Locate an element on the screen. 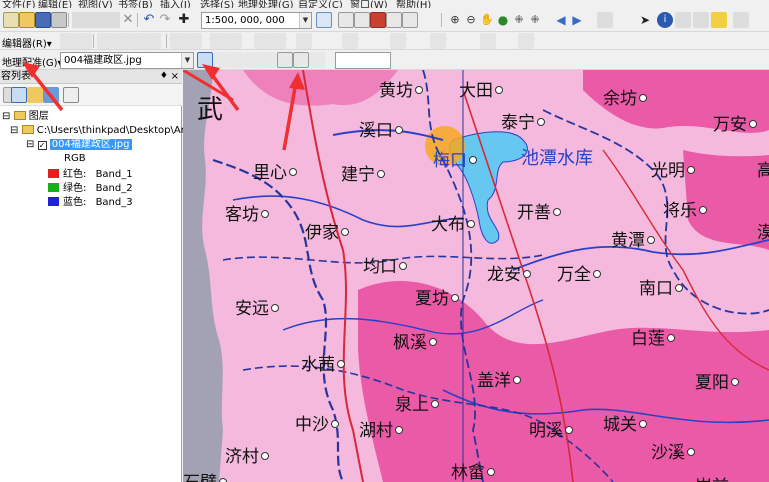 This screenshot has height=482, width=769. fixed-zoom-out-icon: ⁜ is located at coordinates (535, 20).